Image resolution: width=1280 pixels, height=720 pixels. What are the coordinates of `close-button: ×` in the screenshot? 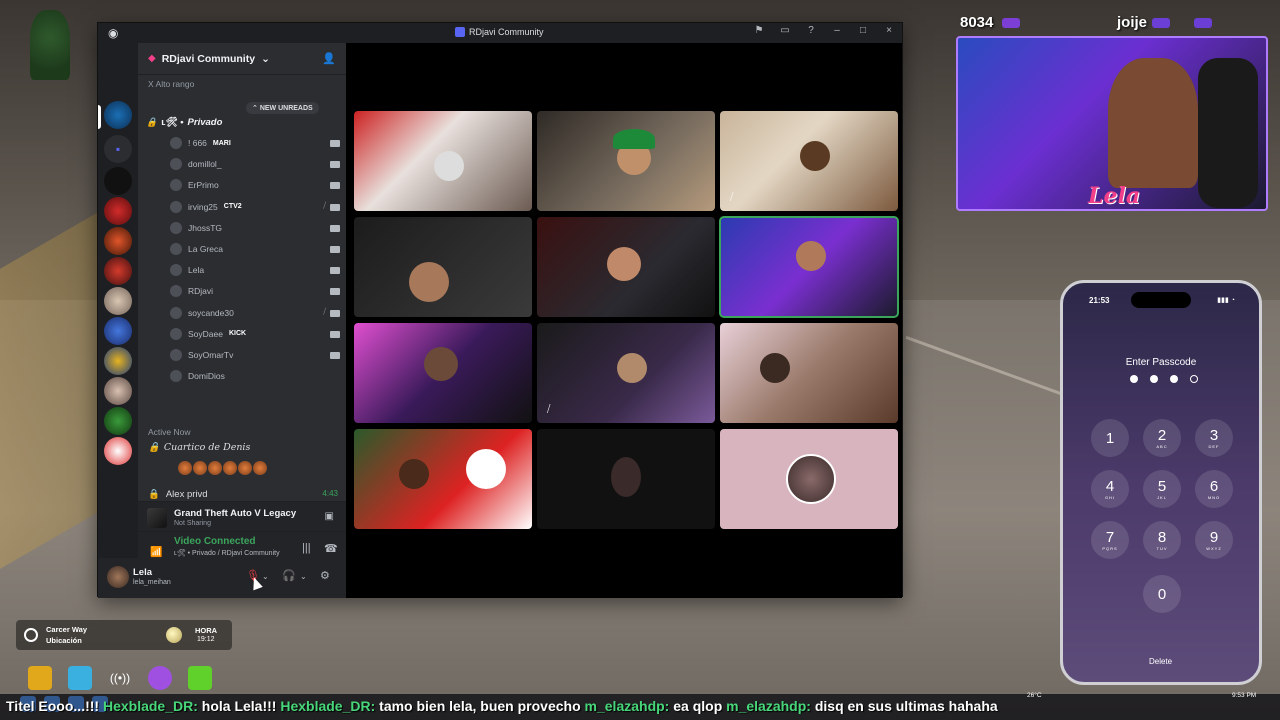 It's located at (889, 30).